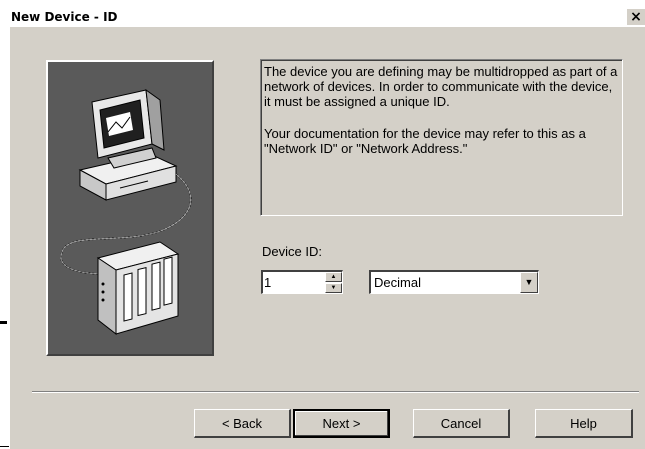 Image resolution: width=645 pixels, height=449 pixels. What do you see at coordinates (126, 212) in the screenshot?
I see `computer-network-device-icon` at bounding box center [126, 212].